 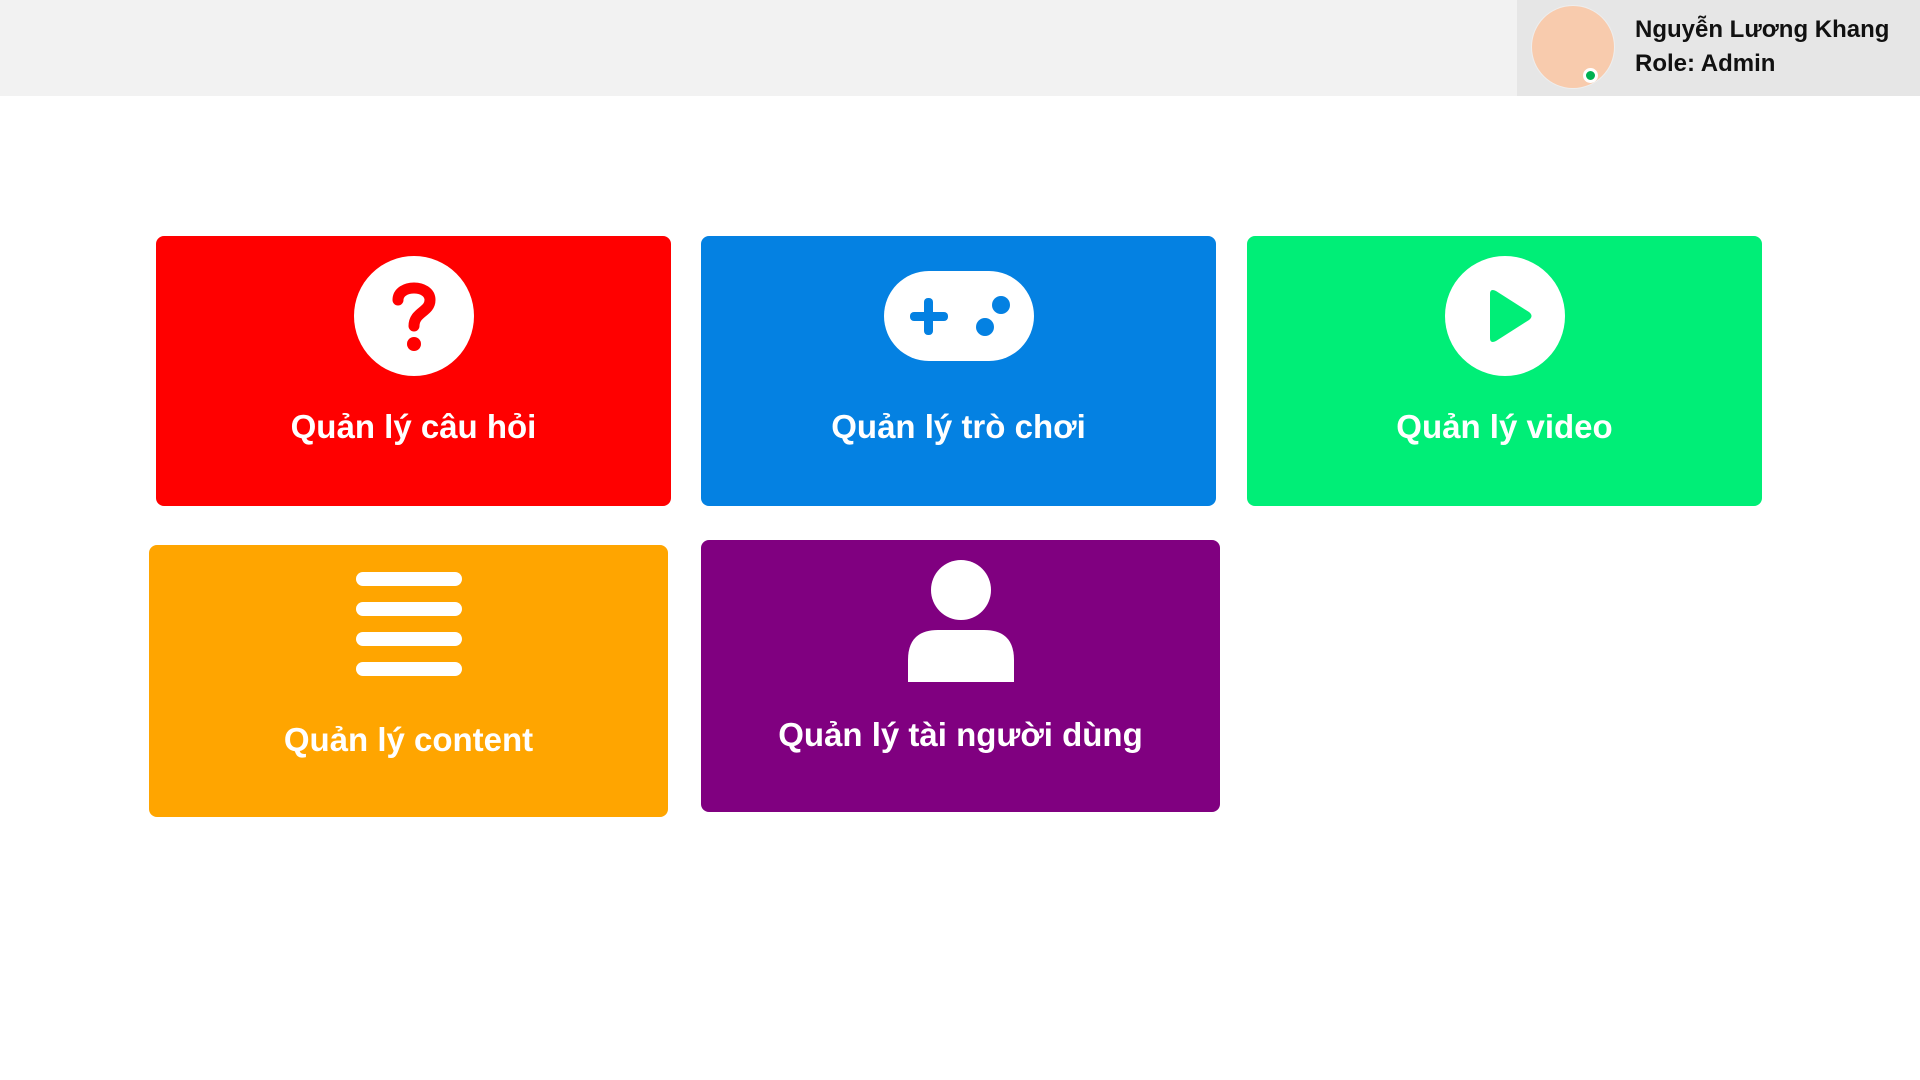 What do you see at coordinates (1762, 29) in the screenshot?
I see `user-name: Nguyễn Lương Khang` at bounding box center [1762, 29].